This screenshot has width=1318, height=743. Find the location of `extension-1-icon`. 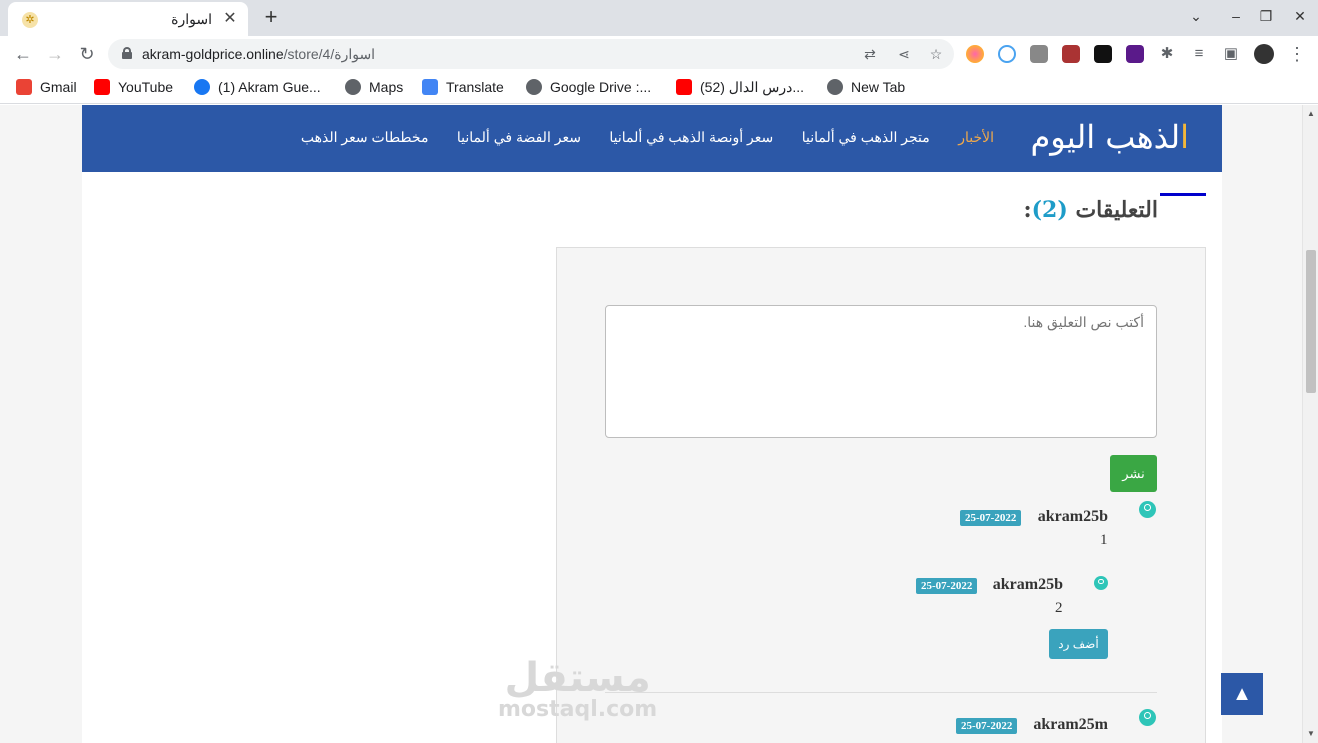

extension-1-icon is located at coordinates (975, 54).